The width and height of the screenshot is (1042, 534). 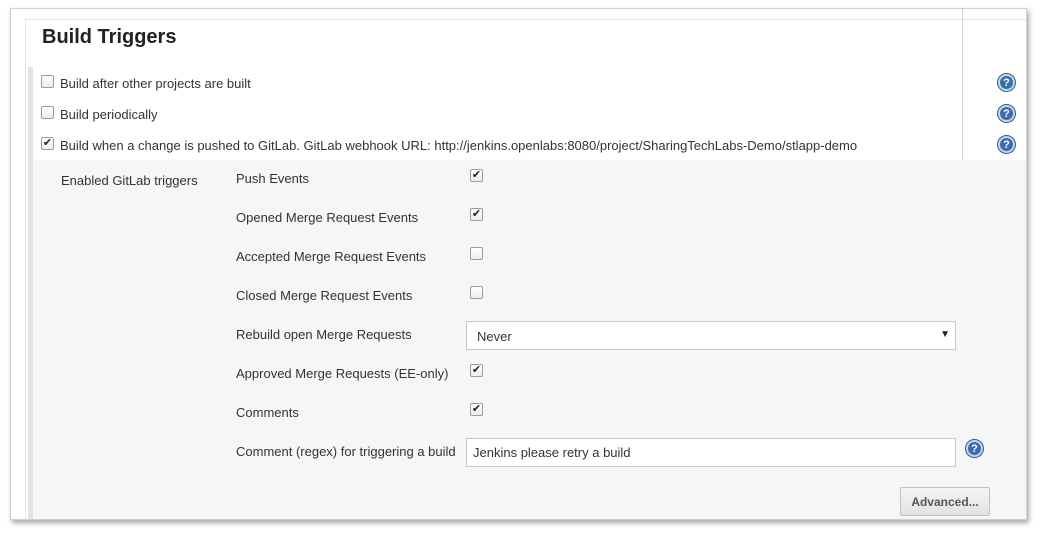 I want to click on option-row-approved-mr: Approved Merge Requests (EE-only) ✔, so click(x=529, y=374).